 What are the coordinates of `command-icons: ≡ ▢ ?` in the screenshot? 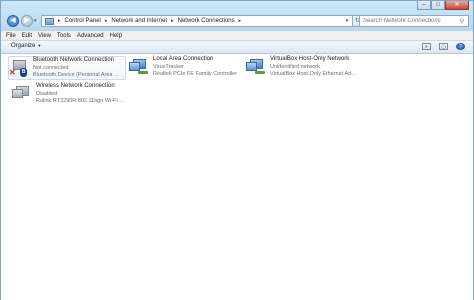 It's located at (443, 46).